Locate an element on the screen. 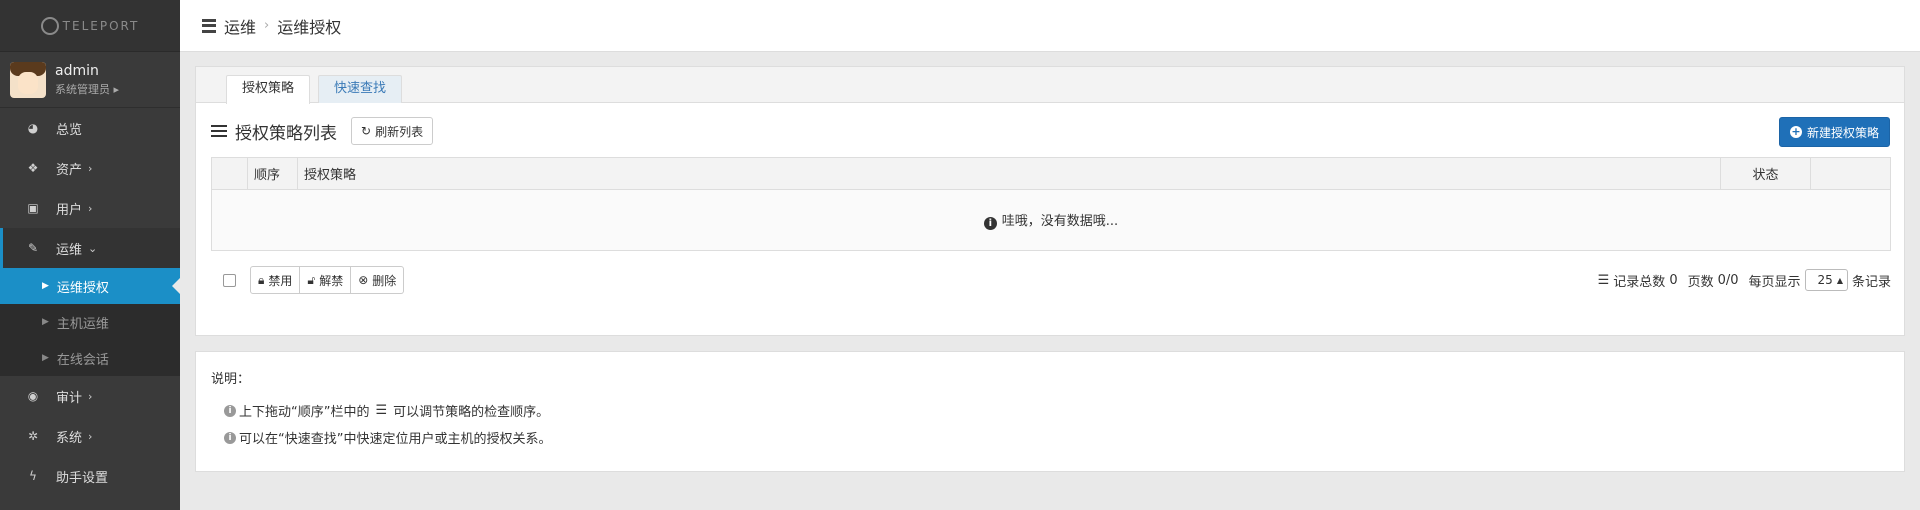 This screenshot has height=510, width=1920. caret-up-icon: ▲ is located at coordinates (1839, 280).